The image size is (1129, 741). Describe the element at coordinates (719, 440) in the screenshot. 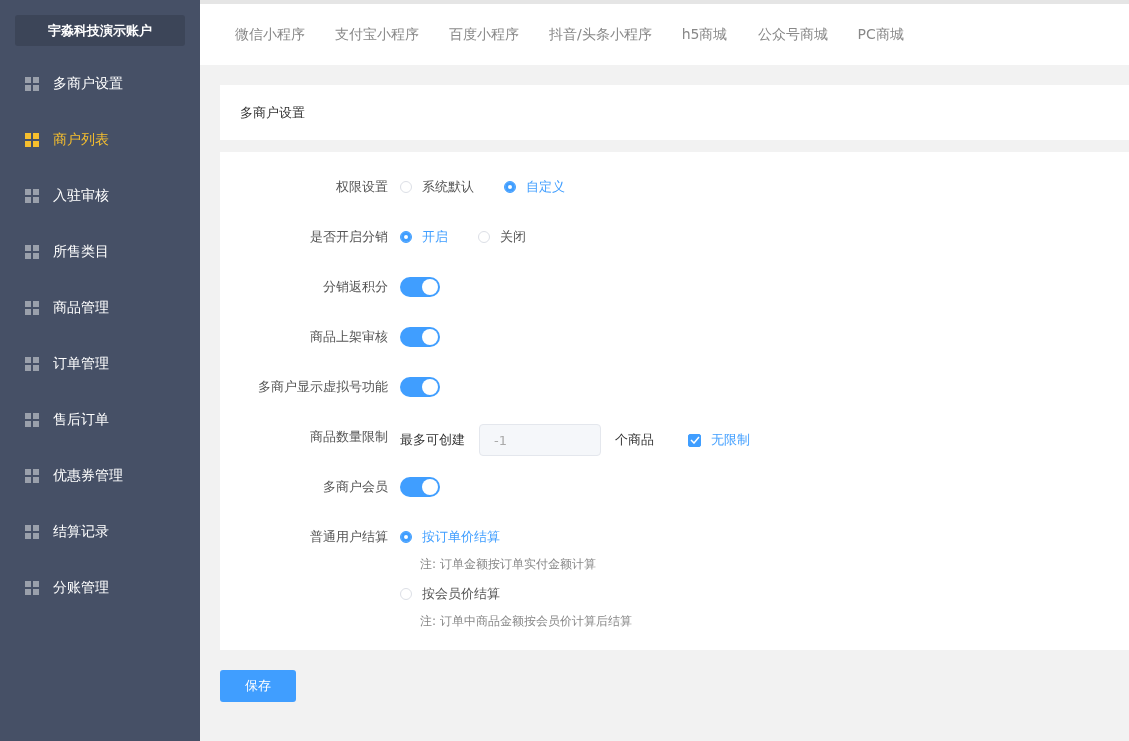

I see `checkbox-option: 无限制` at that location.